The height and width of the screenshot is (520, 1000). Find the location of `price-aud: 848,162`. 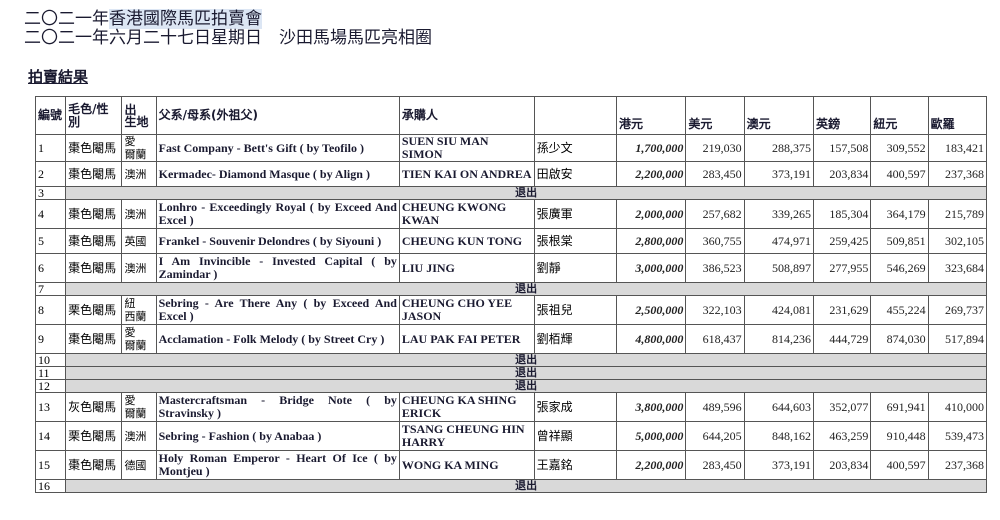

price-aud: 848,162 is located at coordinates (779, 436).